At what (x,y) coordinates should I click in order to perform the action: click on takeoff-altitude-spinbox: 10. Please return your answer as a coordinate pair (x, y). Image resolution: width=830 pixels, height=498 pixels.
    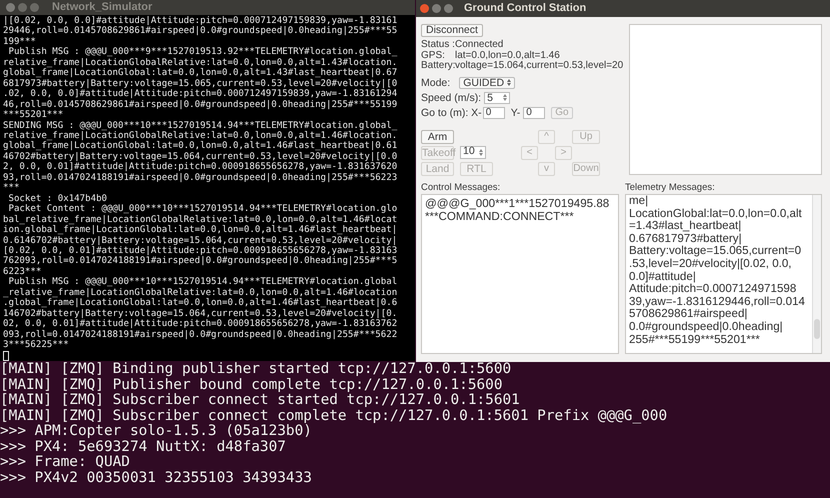
    Looking at the image, I should click on (473, 152).